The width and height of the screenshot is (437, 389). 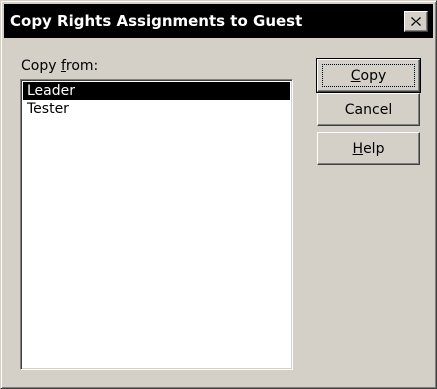 What do you see at coordinates (82, 66) in the screenshot?
I see `copy-from-label-suffix: rom:` at bounding box center [82, 66].